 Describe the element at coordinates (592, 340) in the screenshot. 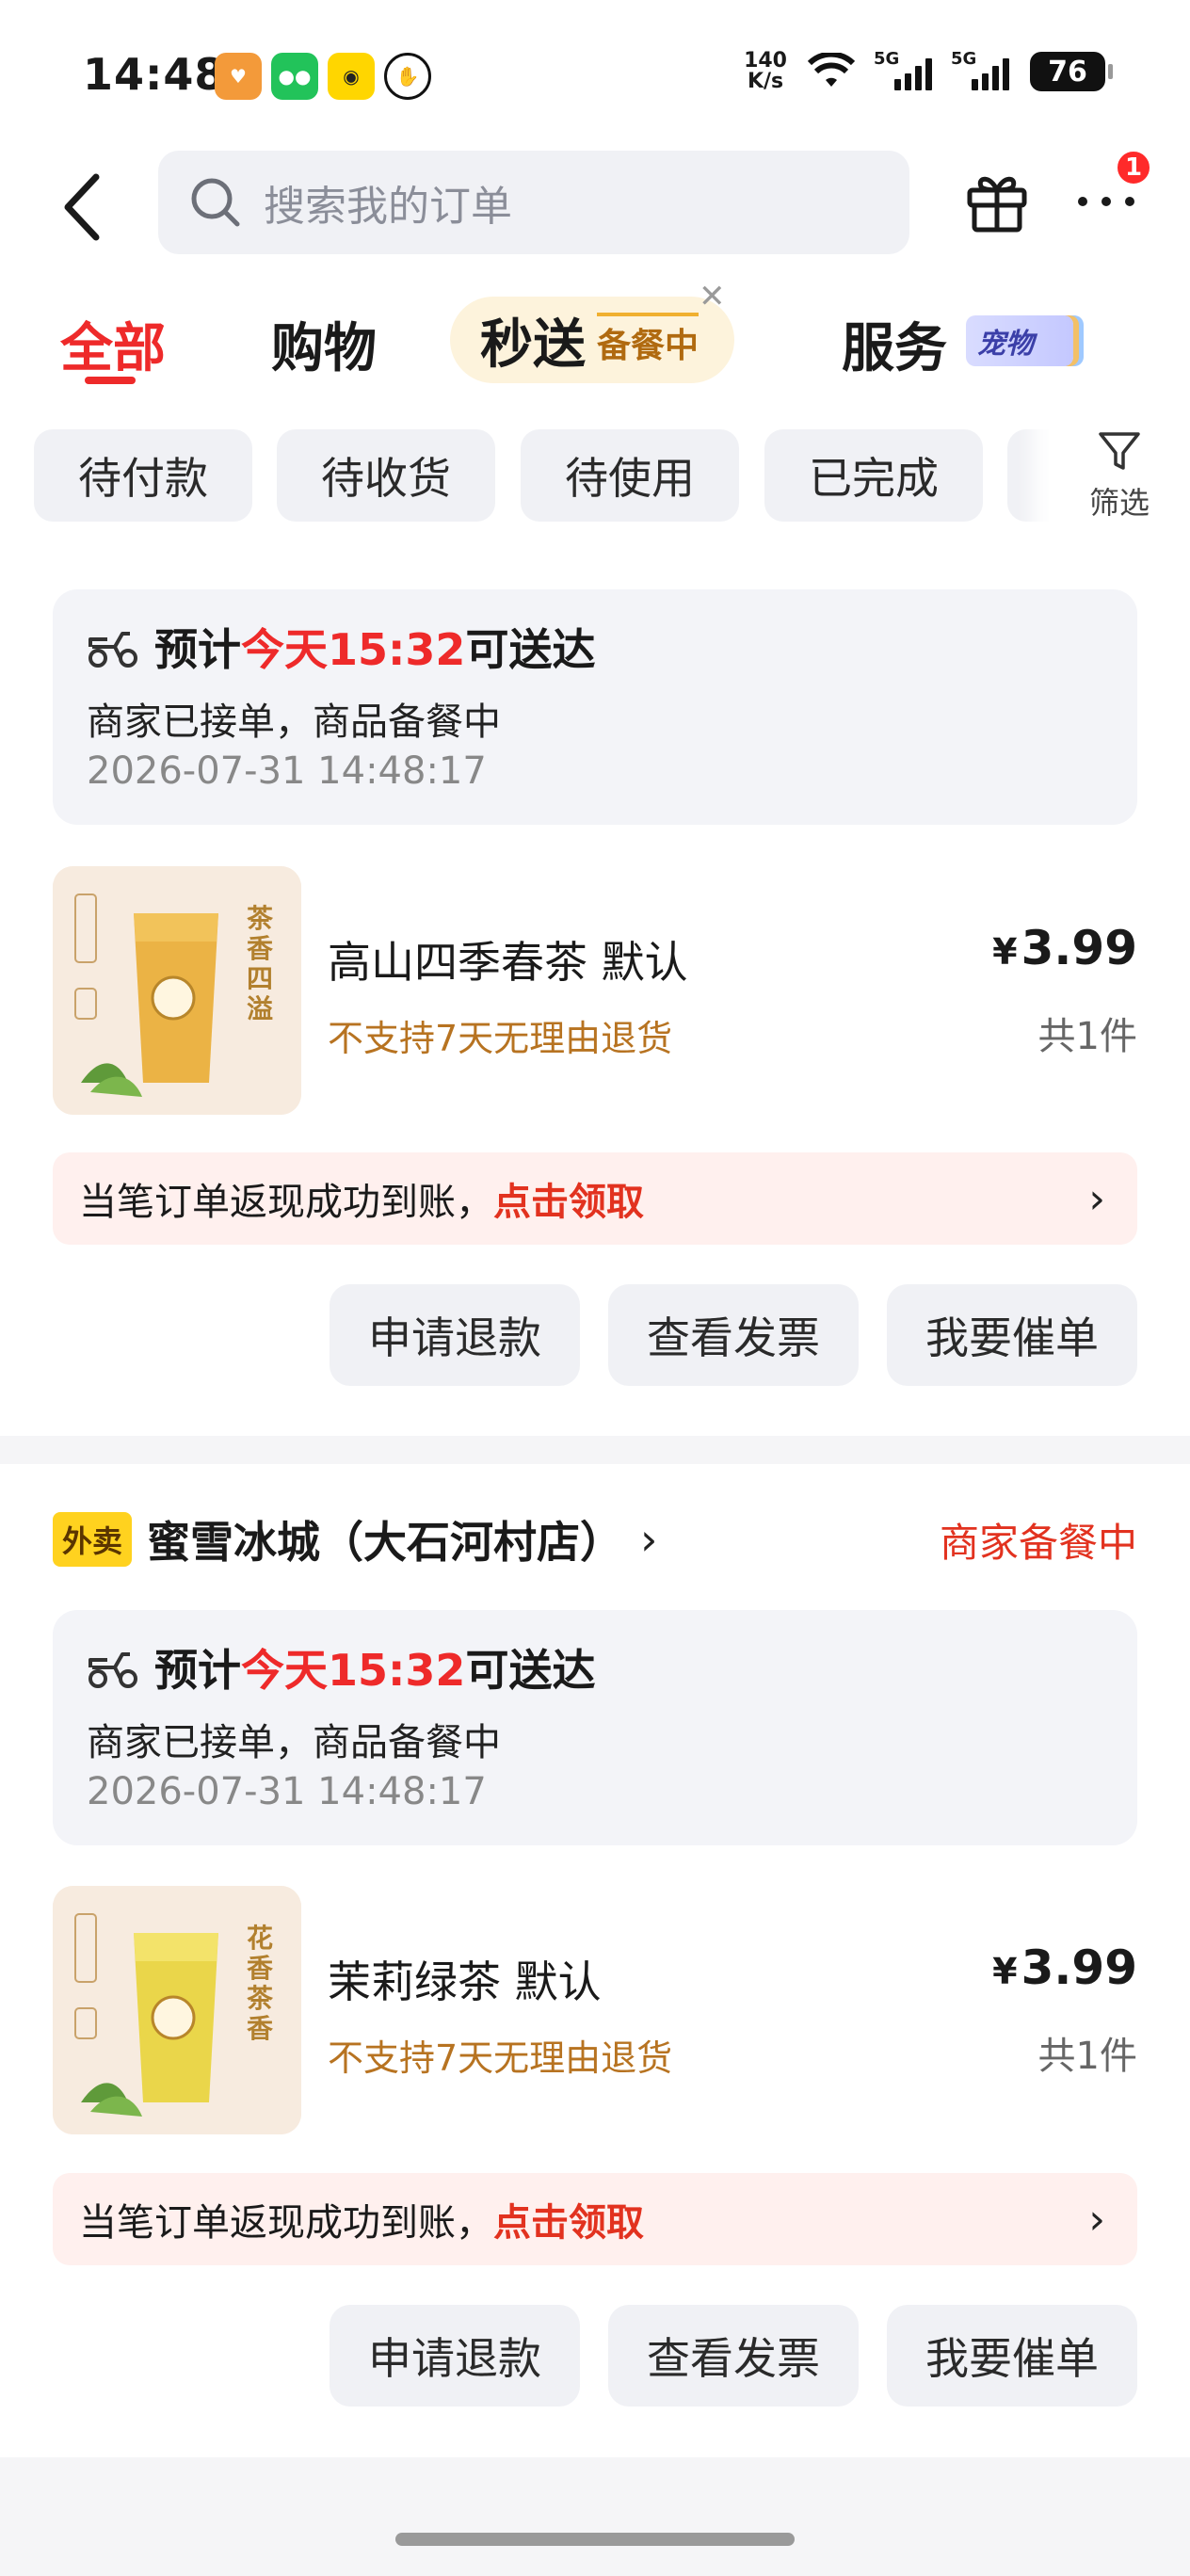

I see `tab-instant-delivery: 秒送 备餐中` at that location.